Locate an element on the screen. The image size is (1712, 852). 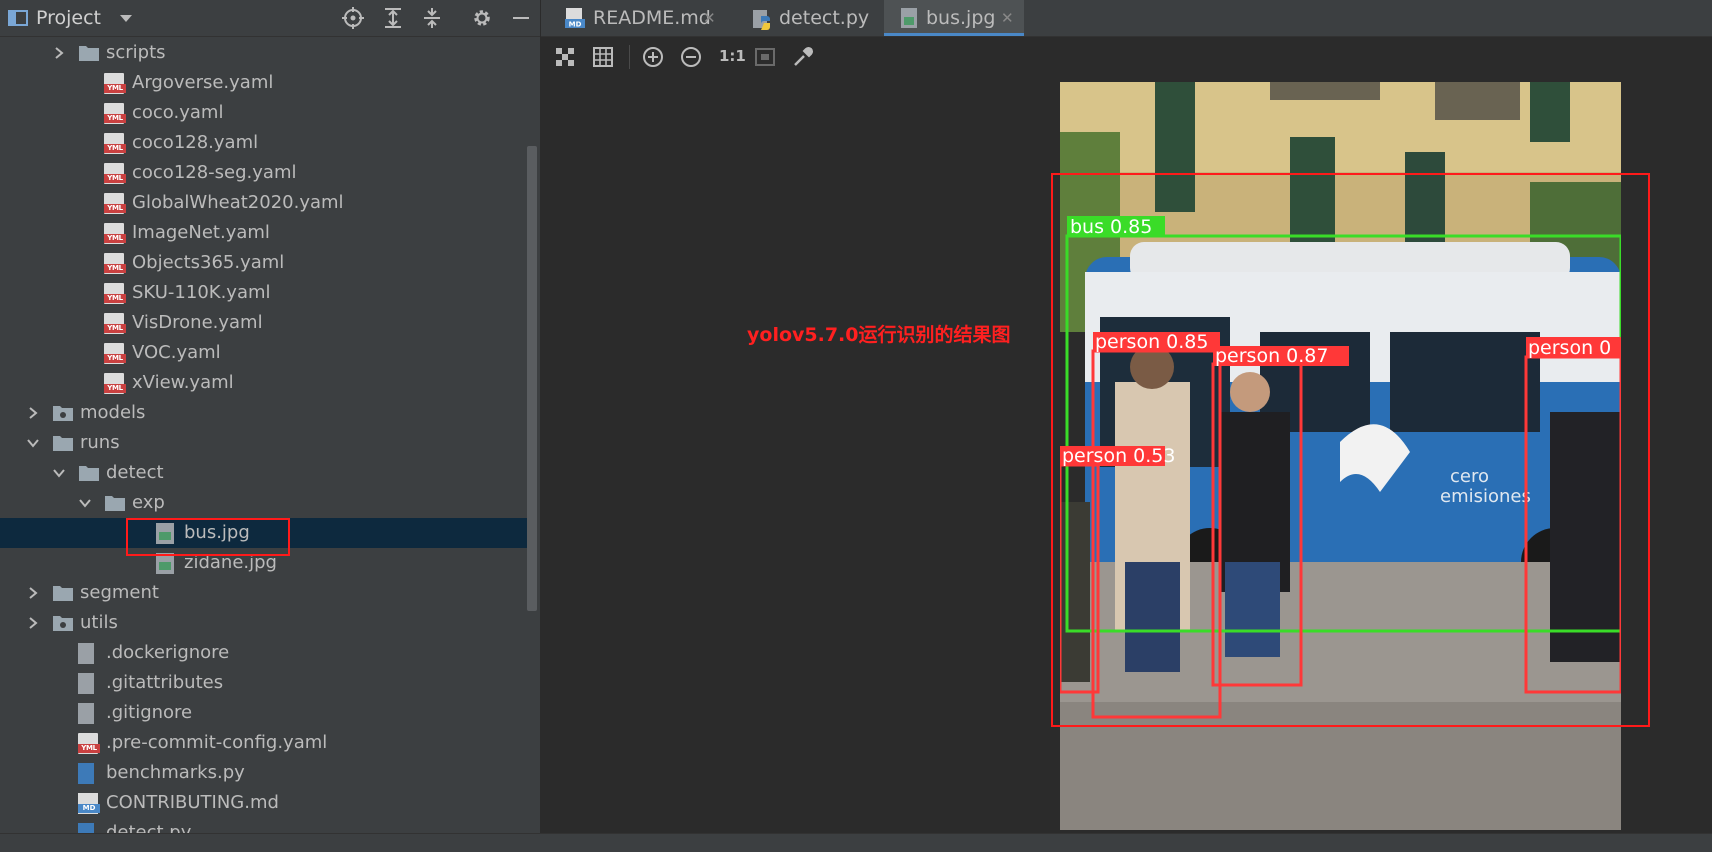
tree-item-label: GlobalWheat2020.yaml is located at coordinates (238, 202).